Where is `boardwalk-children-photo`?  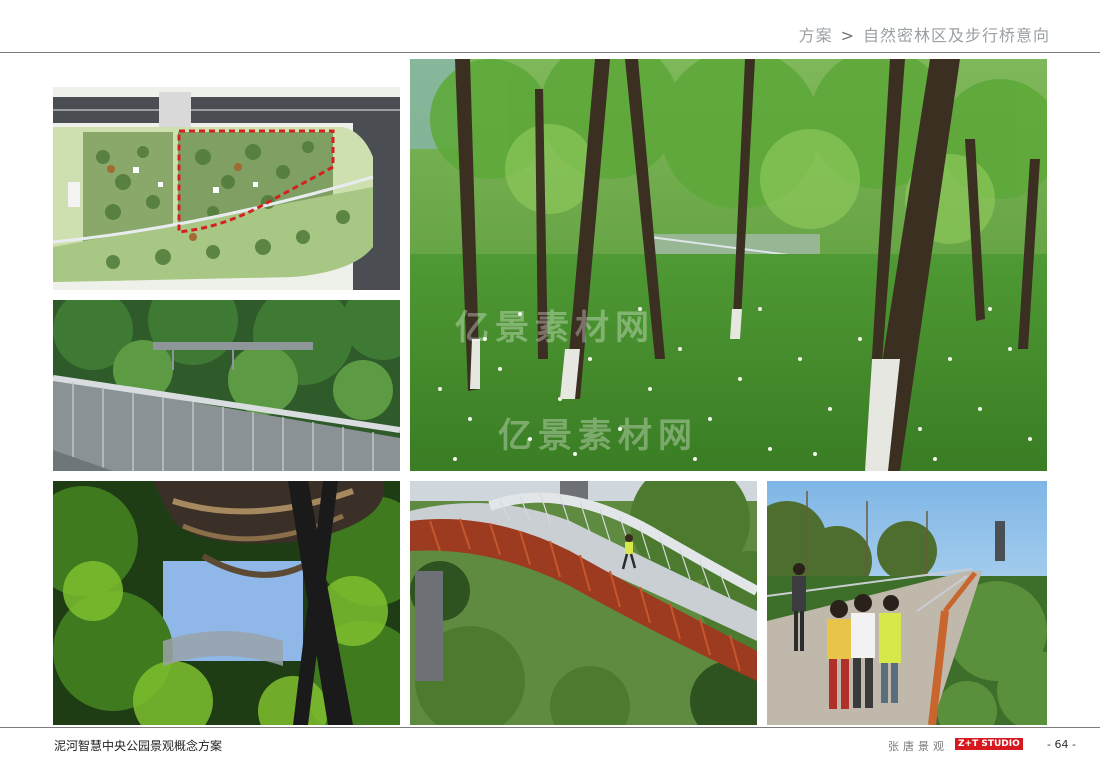
boardwalk-children-photo is located at coordinates (907, 603).